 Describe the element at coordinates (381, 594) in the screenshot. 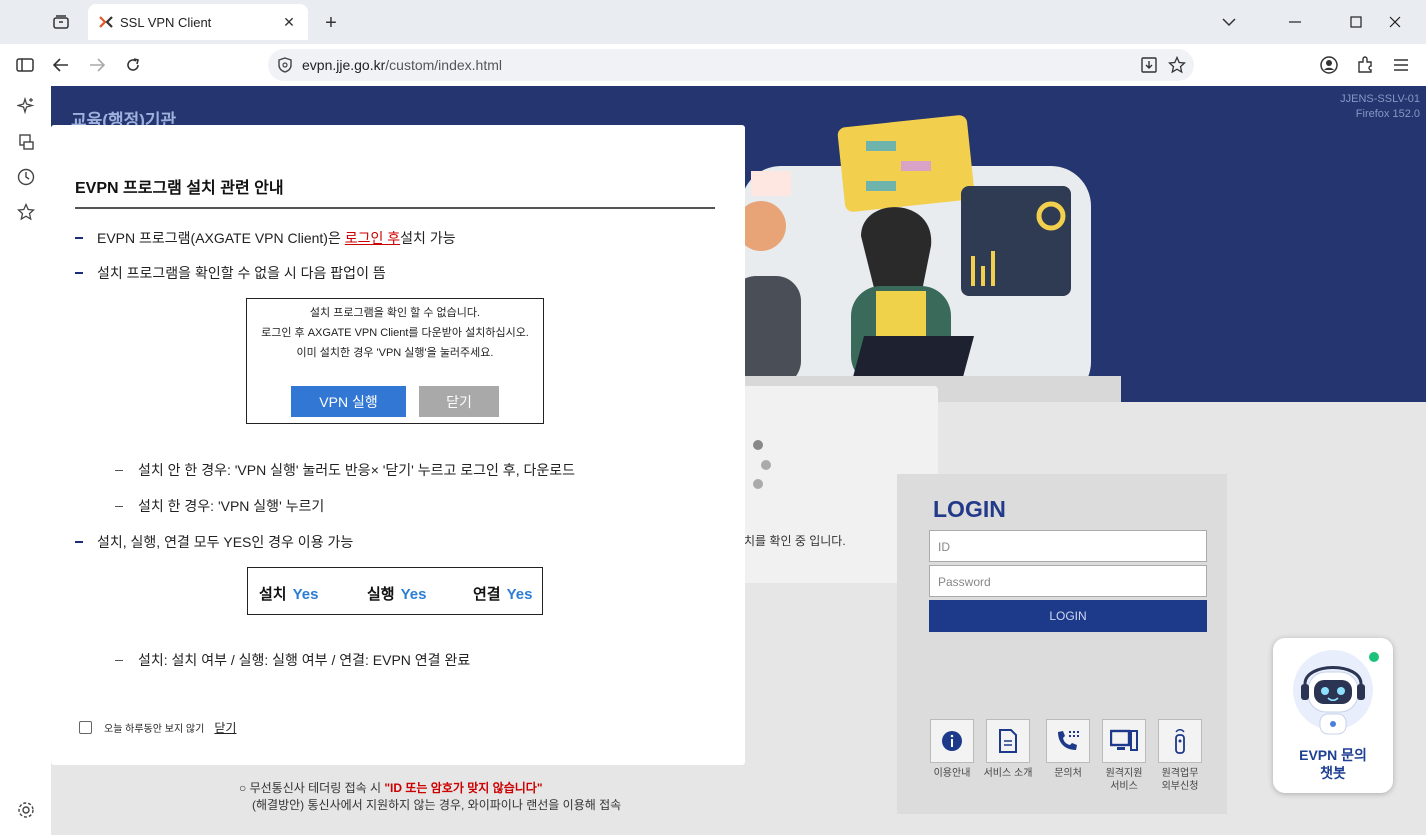

I see `status-label: 실행` at that location.